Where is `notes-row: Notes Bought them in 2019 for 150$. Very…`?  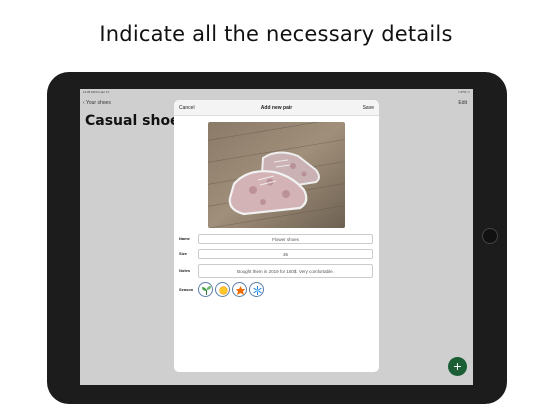
notes-row: Notes Bought them in 2019 for 150$. Very… is located at coordinates (276, 271).